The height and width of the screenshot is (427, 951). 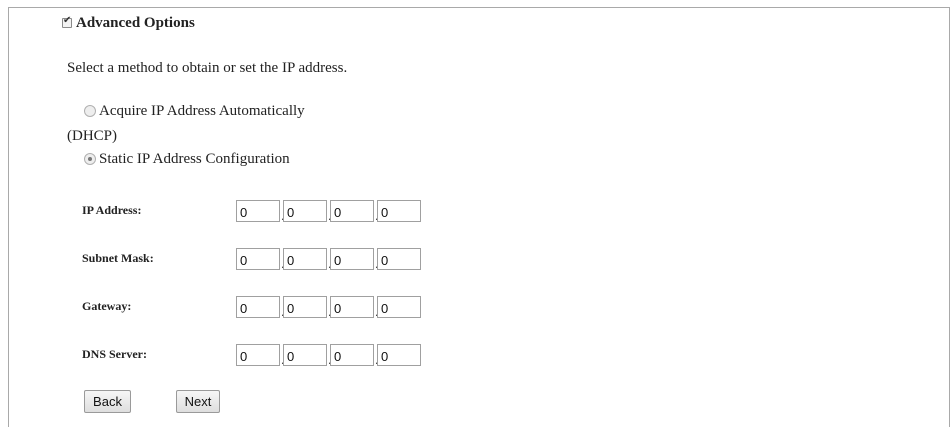 I want to click on gateway-label: Gateway:, so click(x=107, y=306).